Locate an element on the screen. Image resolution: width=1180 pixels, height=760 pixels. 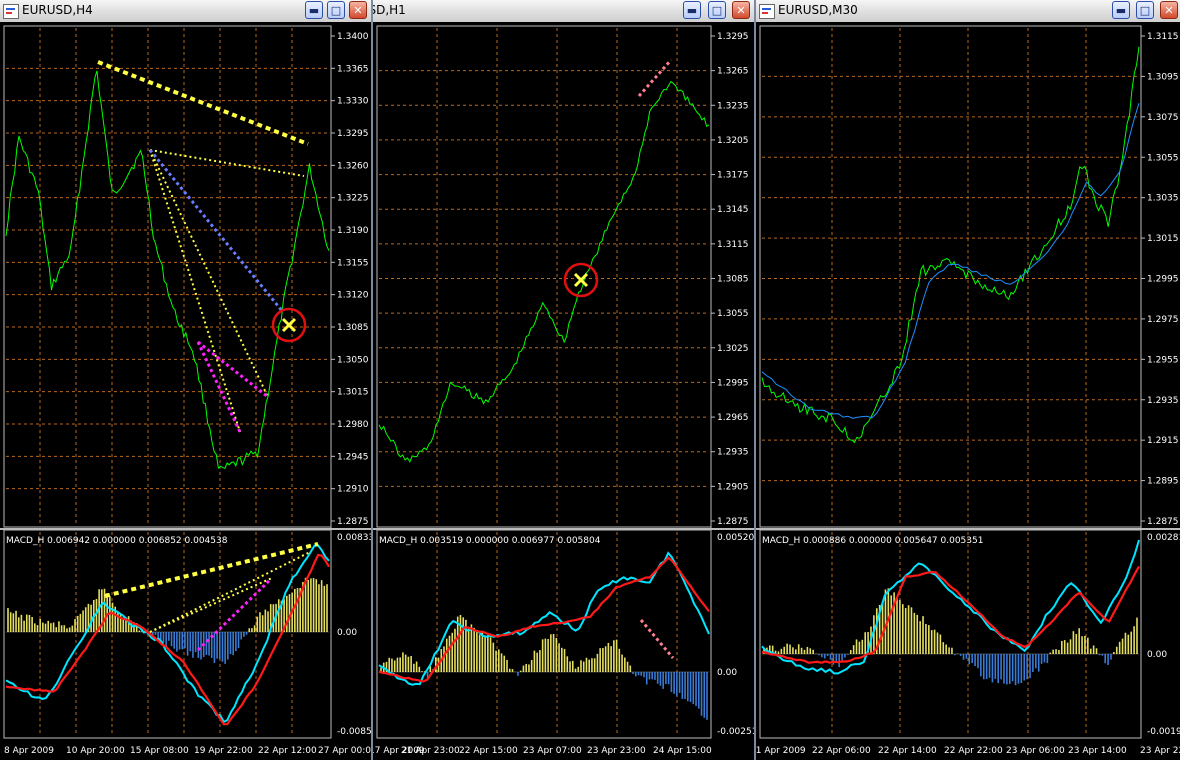
price-axis-label: 1.3330 is located at coordinates (353, 102).